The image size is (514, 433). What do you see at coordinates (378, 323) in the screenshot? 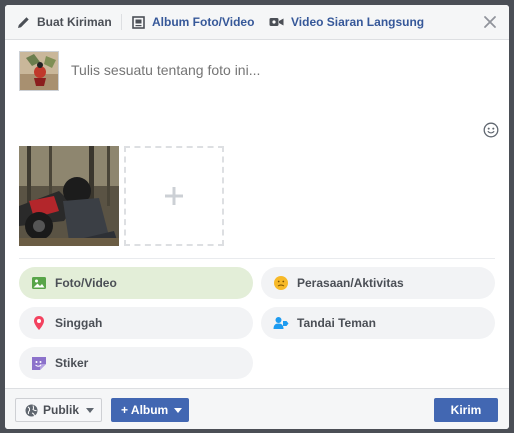
I see `option-tag-friends: Tandai Teman` at bounding box center [378, 323].